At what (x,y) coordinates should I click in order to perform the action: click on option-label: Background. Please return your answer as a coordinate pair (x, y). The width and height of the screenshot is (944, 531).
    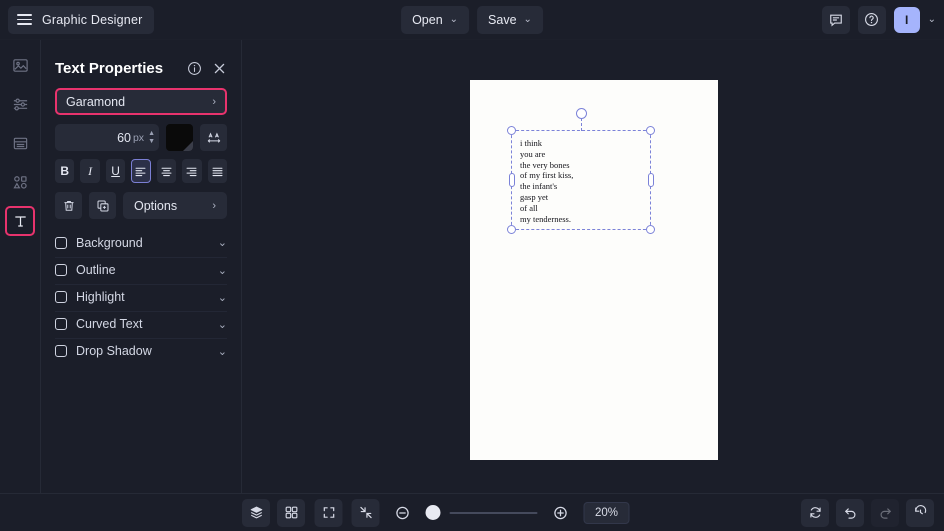
    Looking at the image, I should click on (109, 242).